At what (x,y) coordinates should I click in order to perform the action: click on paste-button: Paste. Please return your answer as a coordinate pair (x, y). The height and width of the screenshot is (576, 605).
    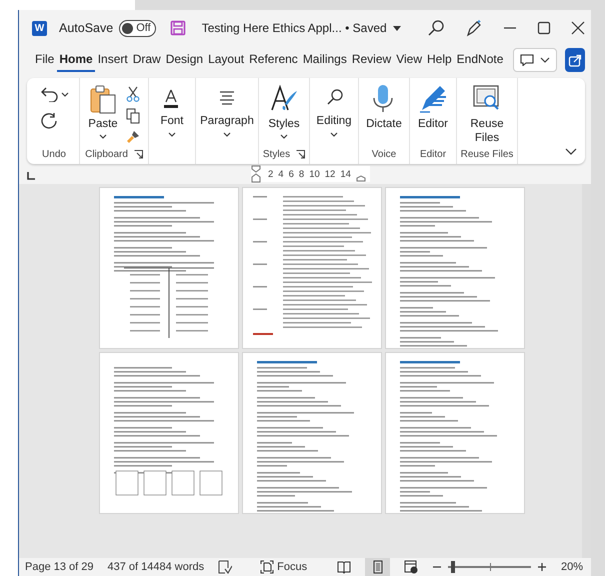
    Looking at the image, I should click on (103, 111).